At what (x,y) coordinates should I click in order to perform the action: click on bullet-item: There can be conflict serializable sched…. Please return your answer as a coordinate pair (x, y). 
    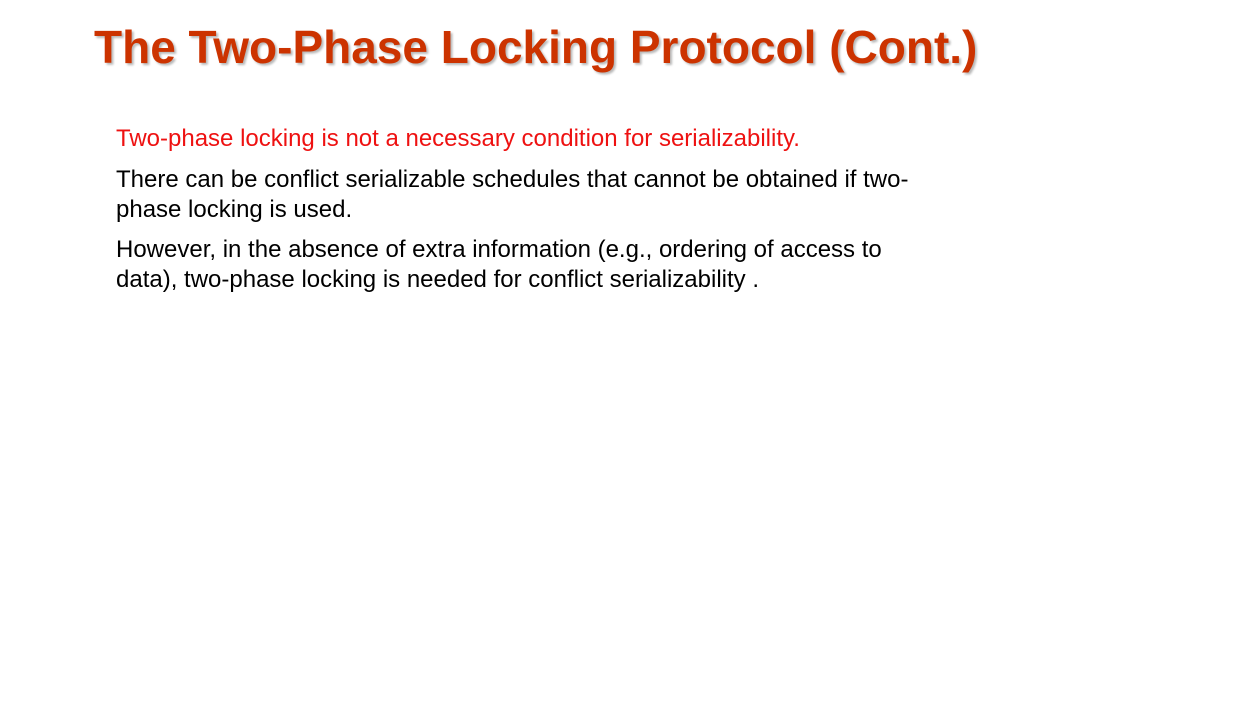
    Looking at the image, I should click on (512, 194).